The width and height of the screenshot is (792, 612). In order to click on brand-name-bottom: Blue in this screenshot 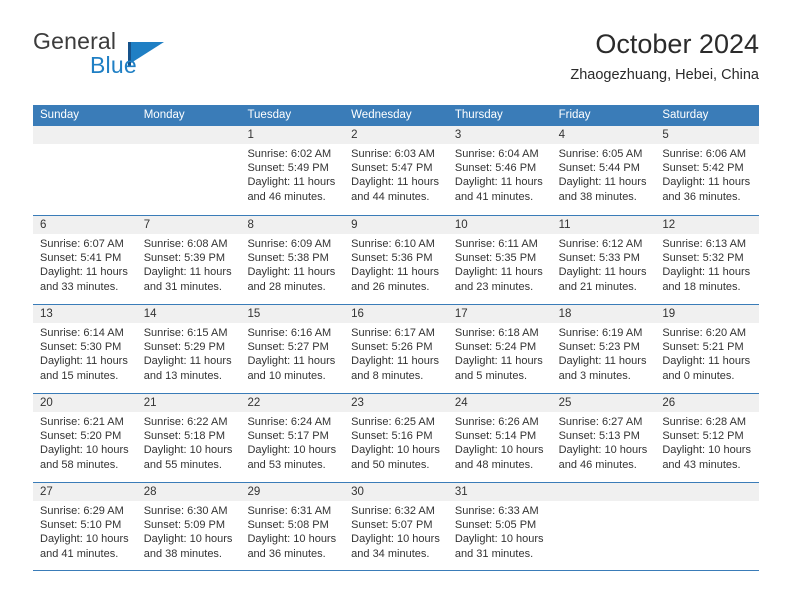, I will do `click(113, 65)`.